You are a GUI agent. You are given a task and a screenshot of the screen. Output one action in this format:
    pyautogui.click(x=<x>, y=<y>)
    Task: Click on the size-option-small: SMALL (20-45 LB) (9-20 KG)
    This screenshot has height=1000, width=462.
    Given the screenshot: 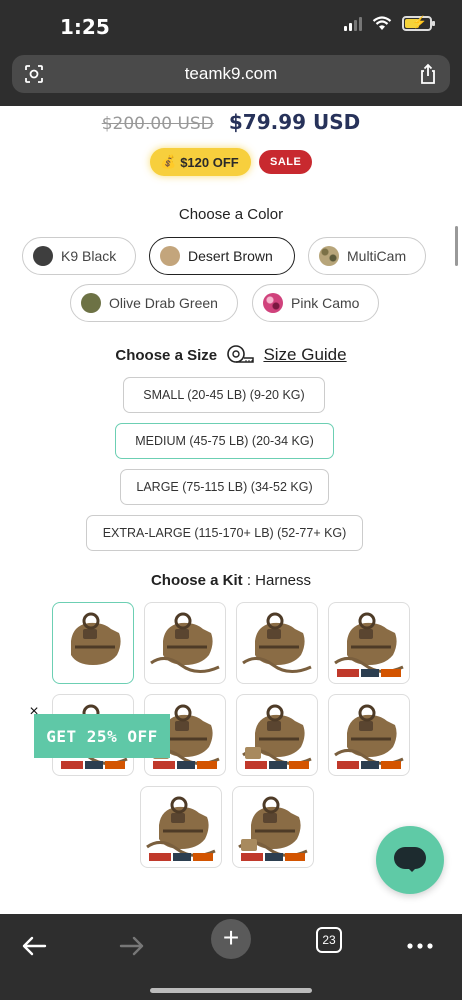 What is the action you would take?
    pyautogui.click(x=224, y=395)
    